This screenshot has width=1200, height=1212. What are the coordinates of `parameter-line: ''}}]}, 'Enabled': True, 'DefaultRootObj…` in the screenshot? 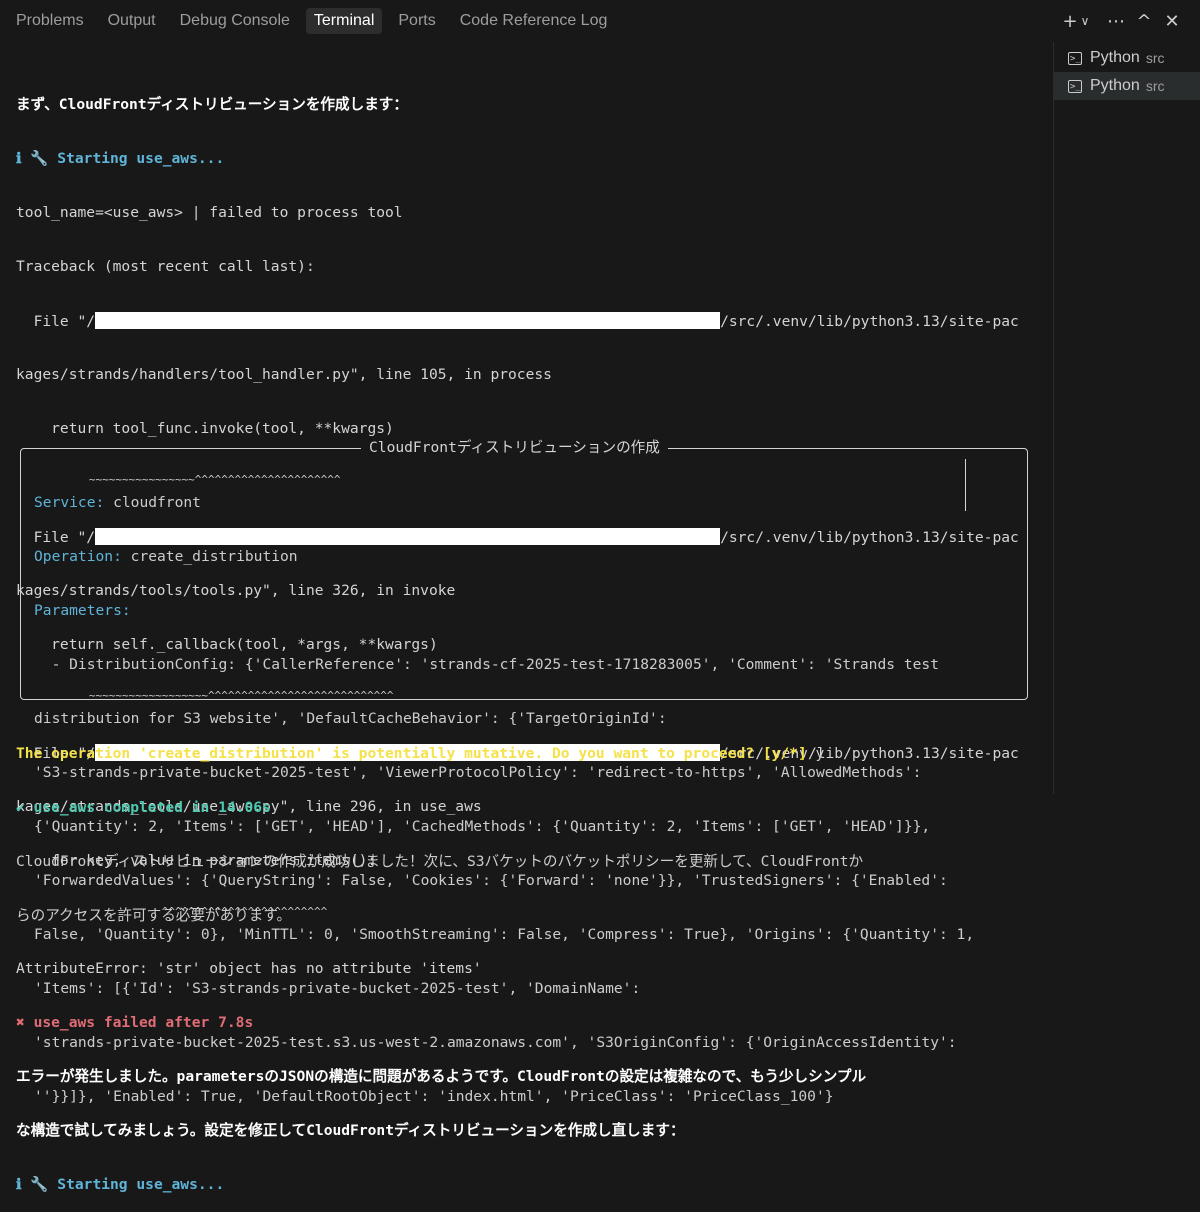 It's located at (434, 1096).